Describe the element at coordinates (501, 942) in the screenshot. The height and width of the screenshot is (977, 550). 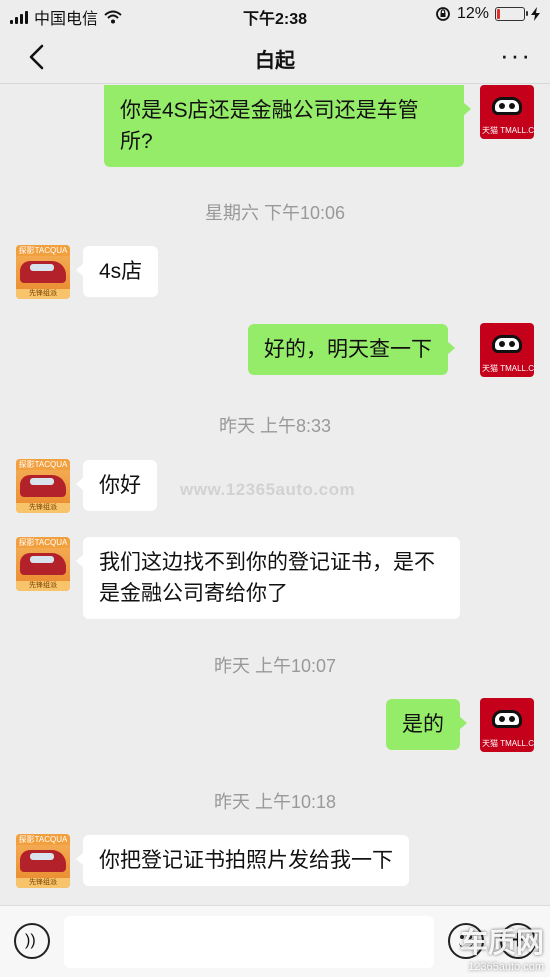
I see `corner-logo-name: 车质网` at that location.